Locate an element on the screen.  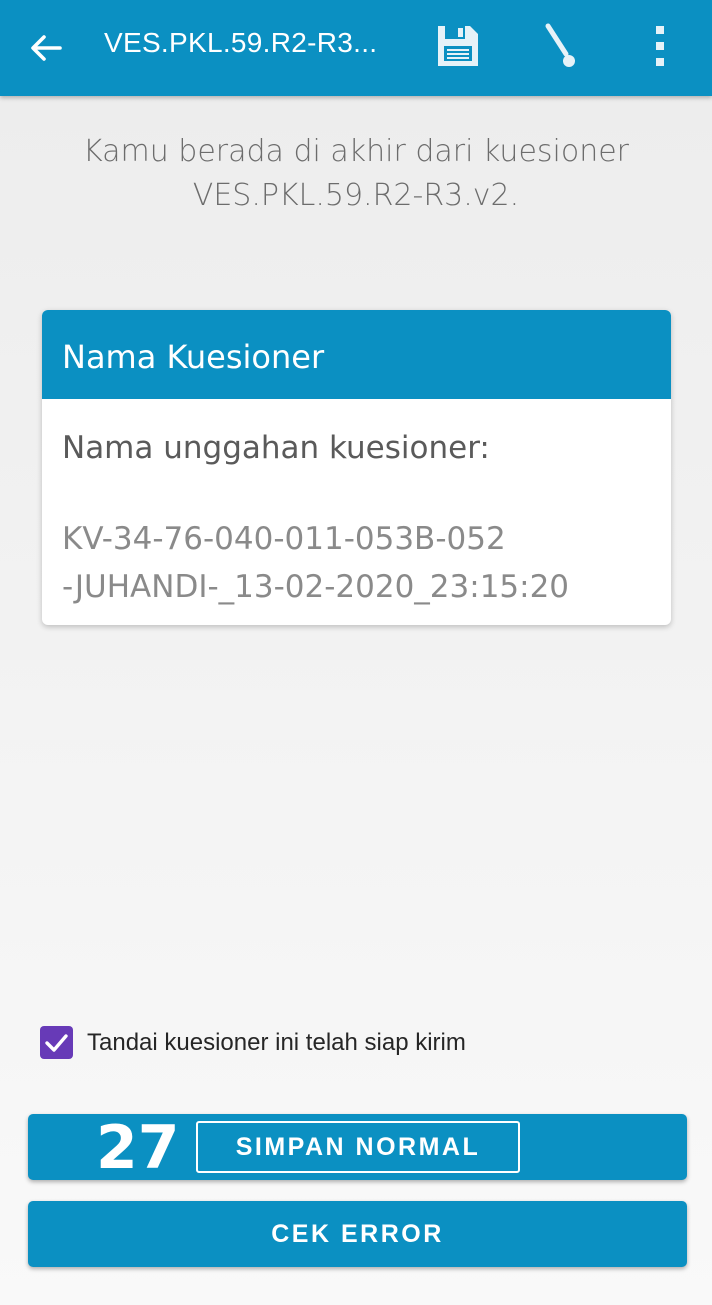
ready-to-send-label: Tandai kuesioner ini telah siap kirim is located at coordinates (276, 1042).